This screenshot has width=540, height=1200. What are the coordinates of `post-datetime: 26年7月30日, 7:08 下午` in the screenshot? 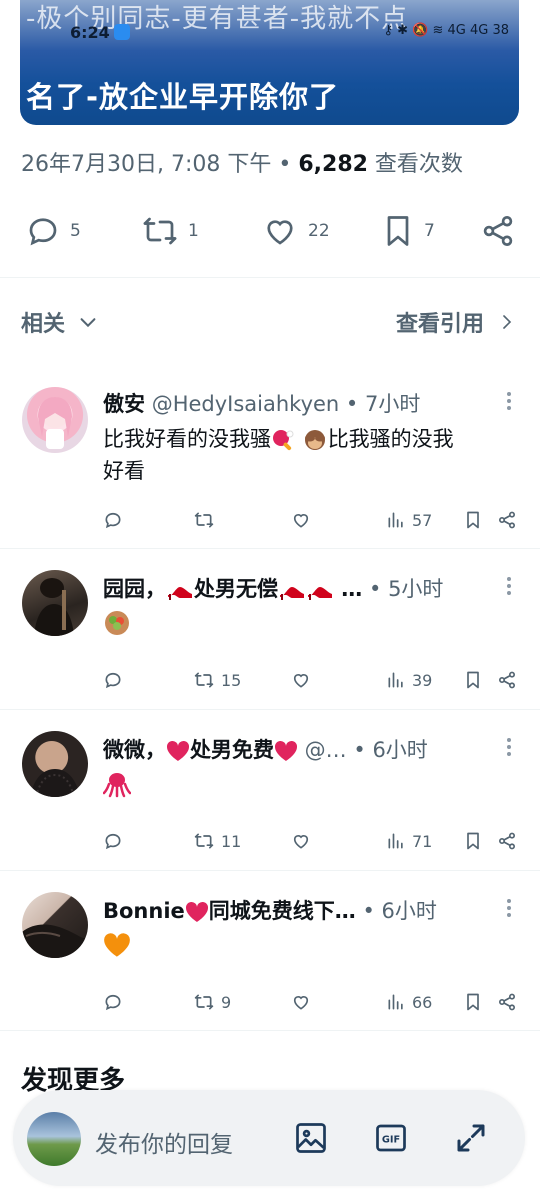 It's located at (146, 164).